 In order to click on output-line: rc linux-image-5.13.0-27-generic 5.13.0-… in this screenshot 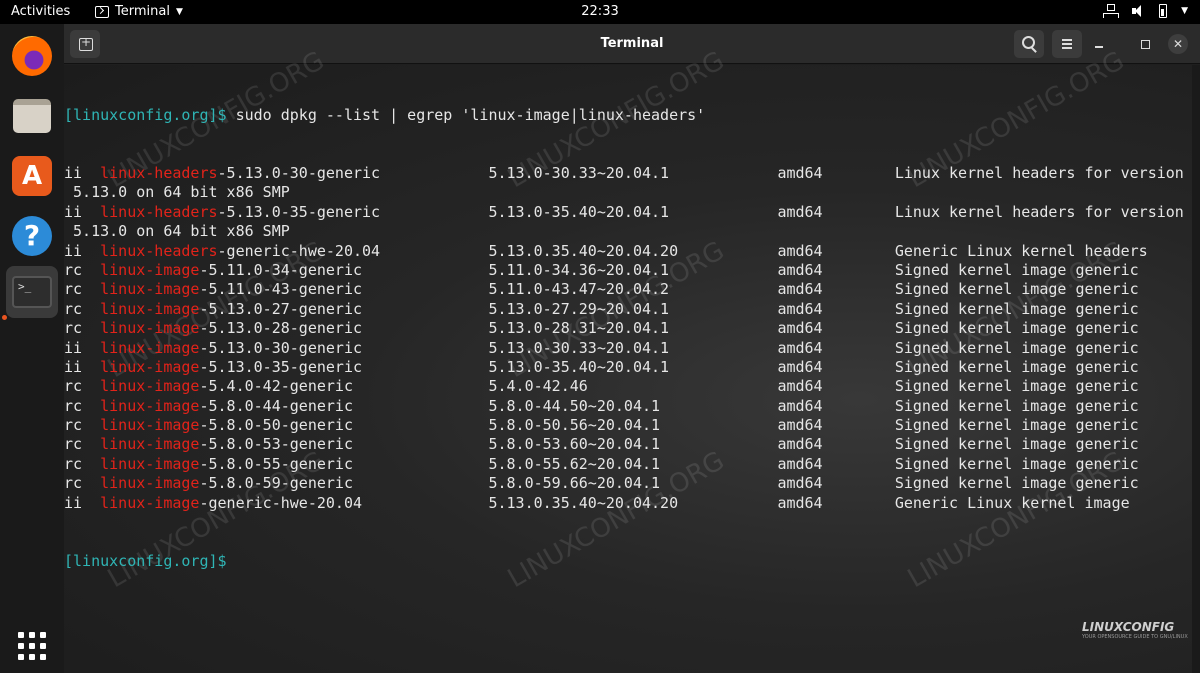, I will do `click(601, 308)`.